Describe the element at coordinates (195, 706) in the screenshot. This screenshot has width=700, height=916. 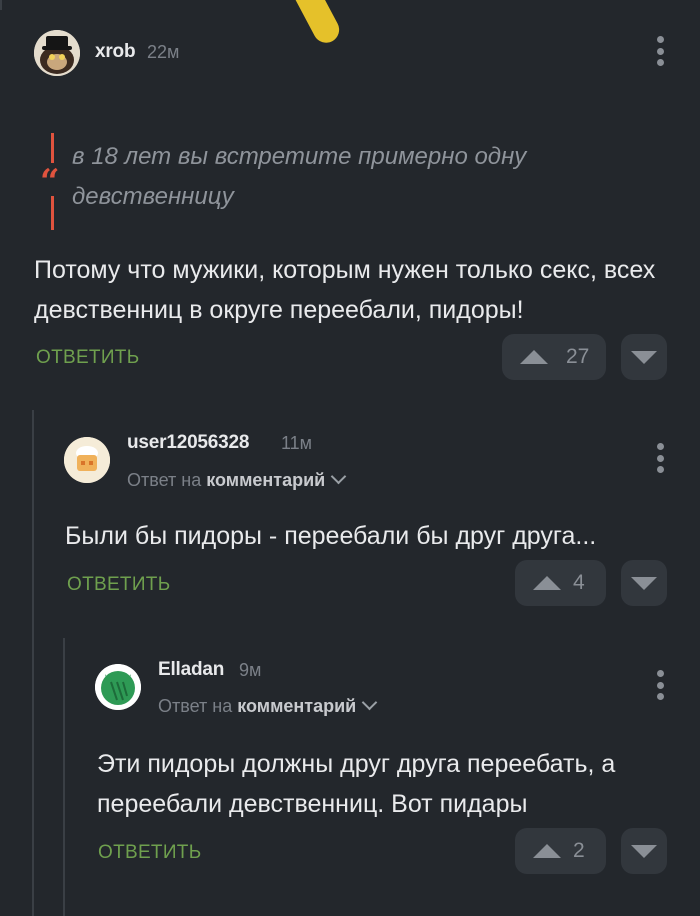
I see `reply-to-prefix: Ответ на` at that location.